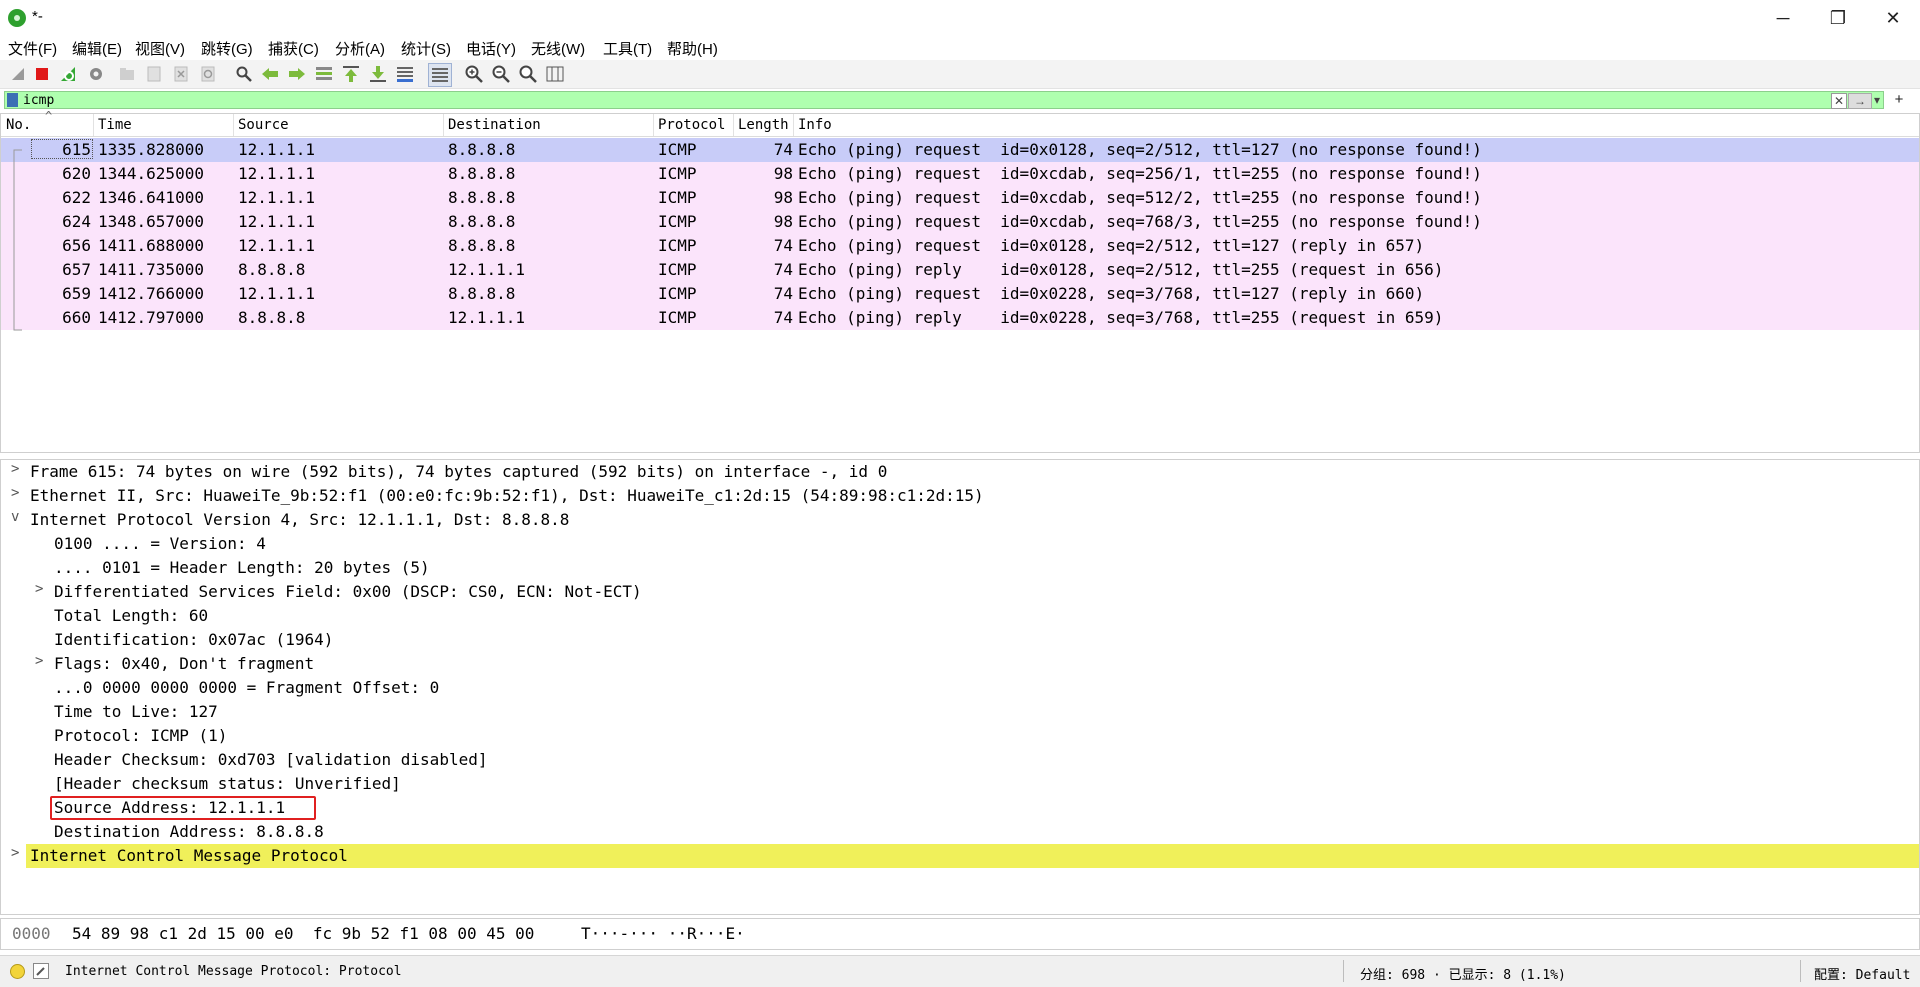 The height and width of the screenshot is (987, 1920). Describe the element at coordinates (97, 48) in the screenshot. I see `menu-edit: 编辑(E)` at that location.